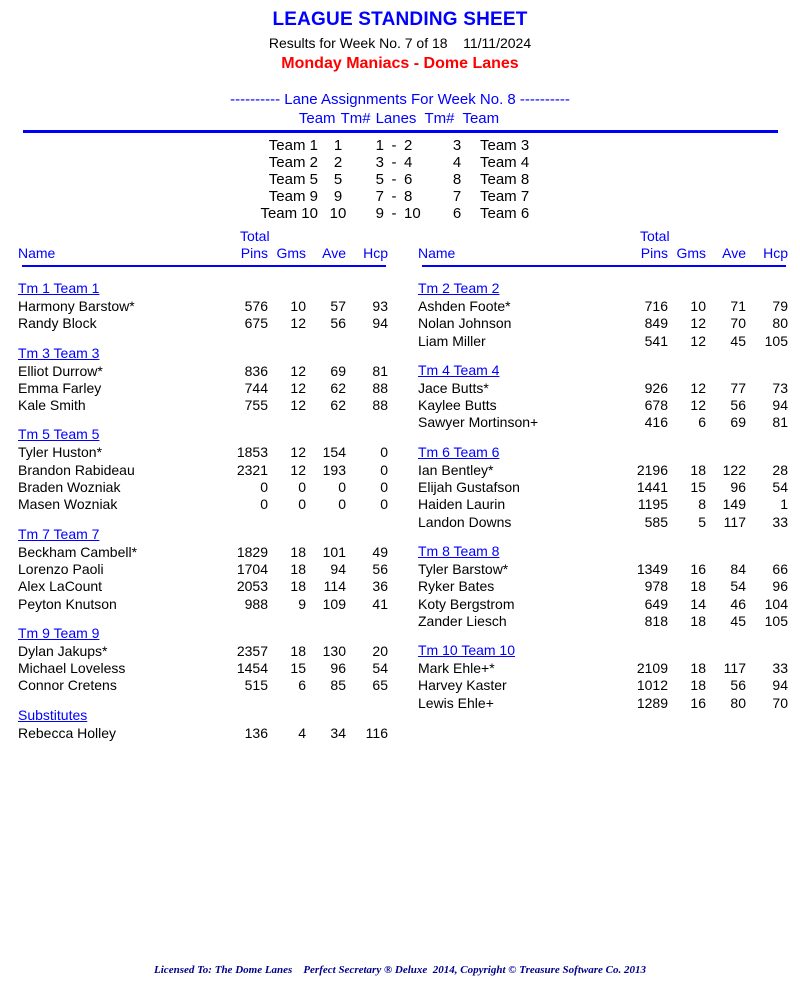 The width and height of the screenshot is (800, 984). What do you see at coordinates (698, 487) in the screenshot?
I see `player-games: 15` at bounding box center [698, 487].